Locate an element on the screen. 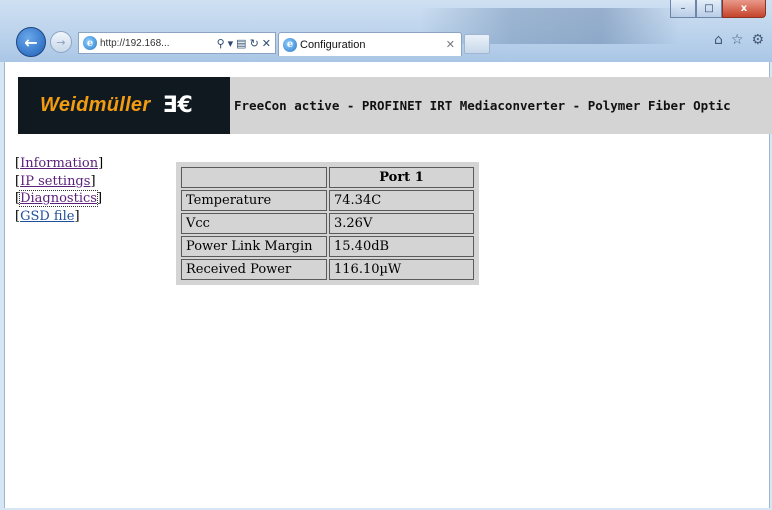  menu-item-ip-settings: [IP settings] is located at coordinates (55, 181).